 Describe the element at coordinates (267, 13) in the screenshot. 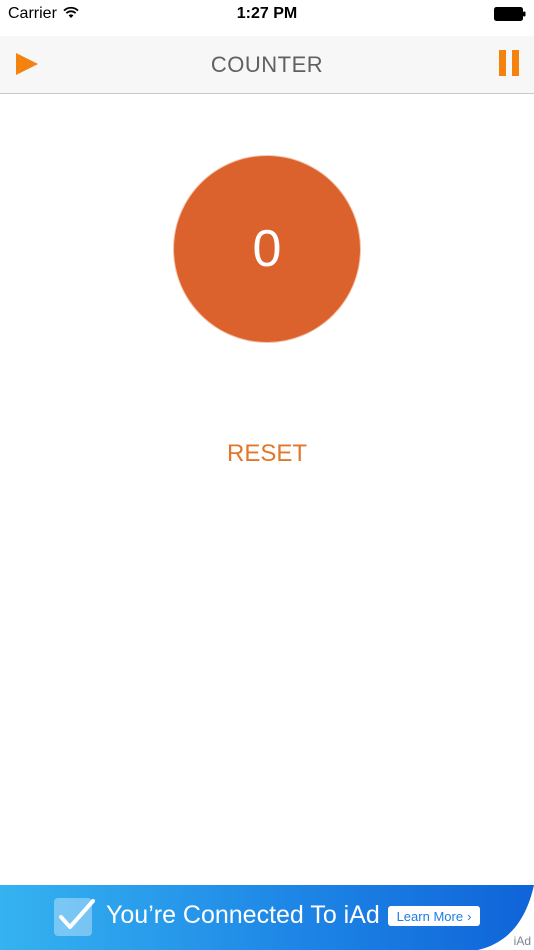

I see `status-time: 1:27 PM` at that location.